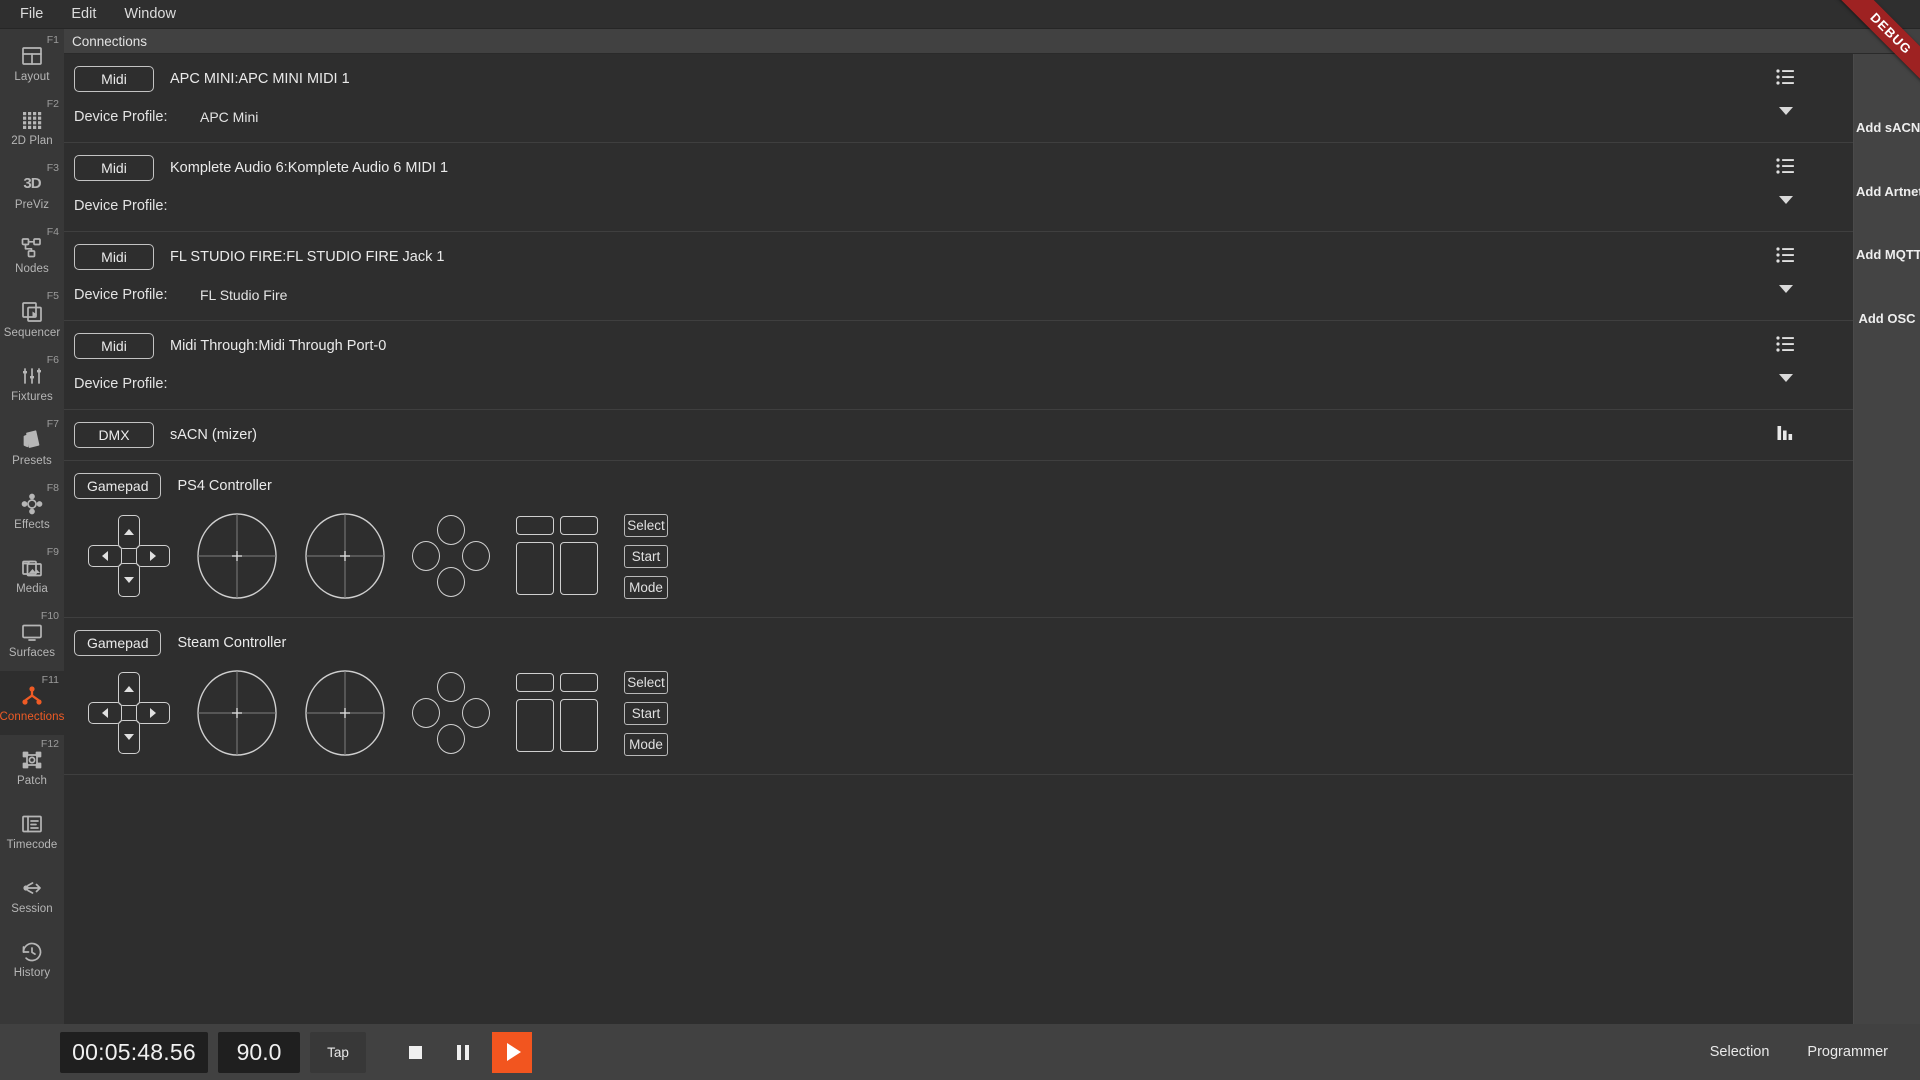  I want to click on connection-type-button: DMX, so click(114, 435).